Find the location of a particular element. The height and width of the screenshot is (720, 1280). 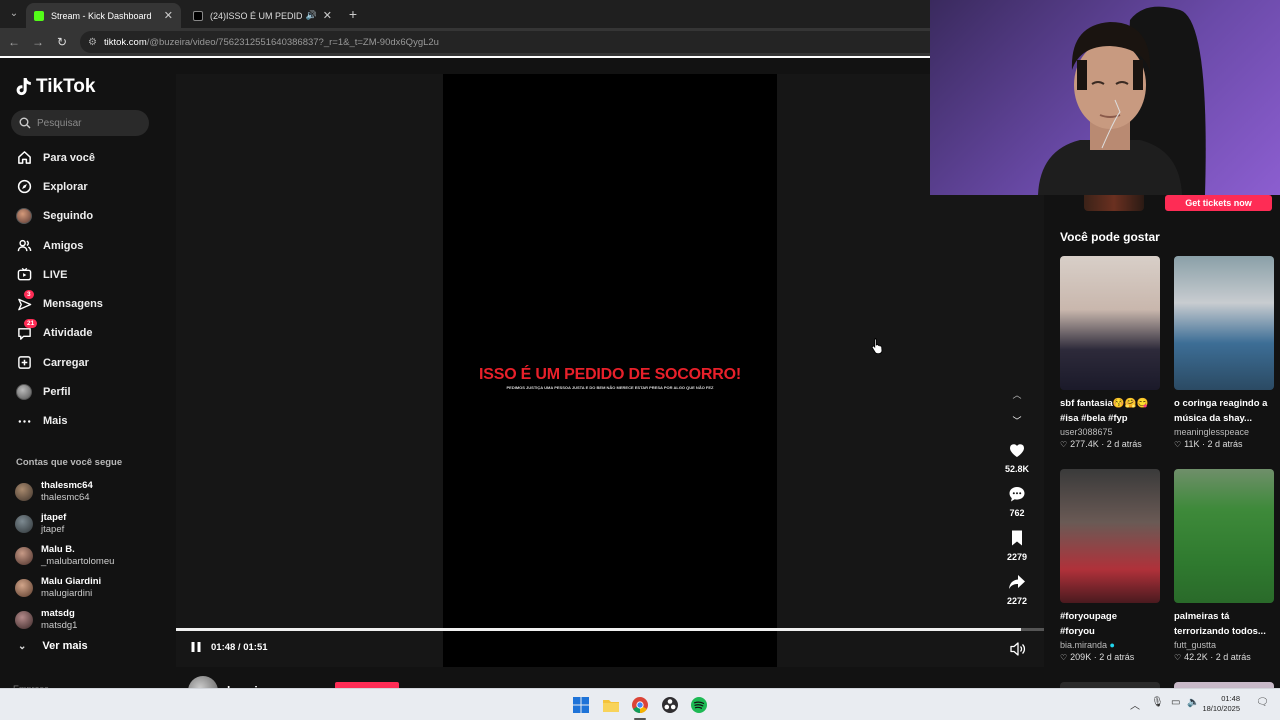

account-name: jtapef is located at coordinates (54, 517).